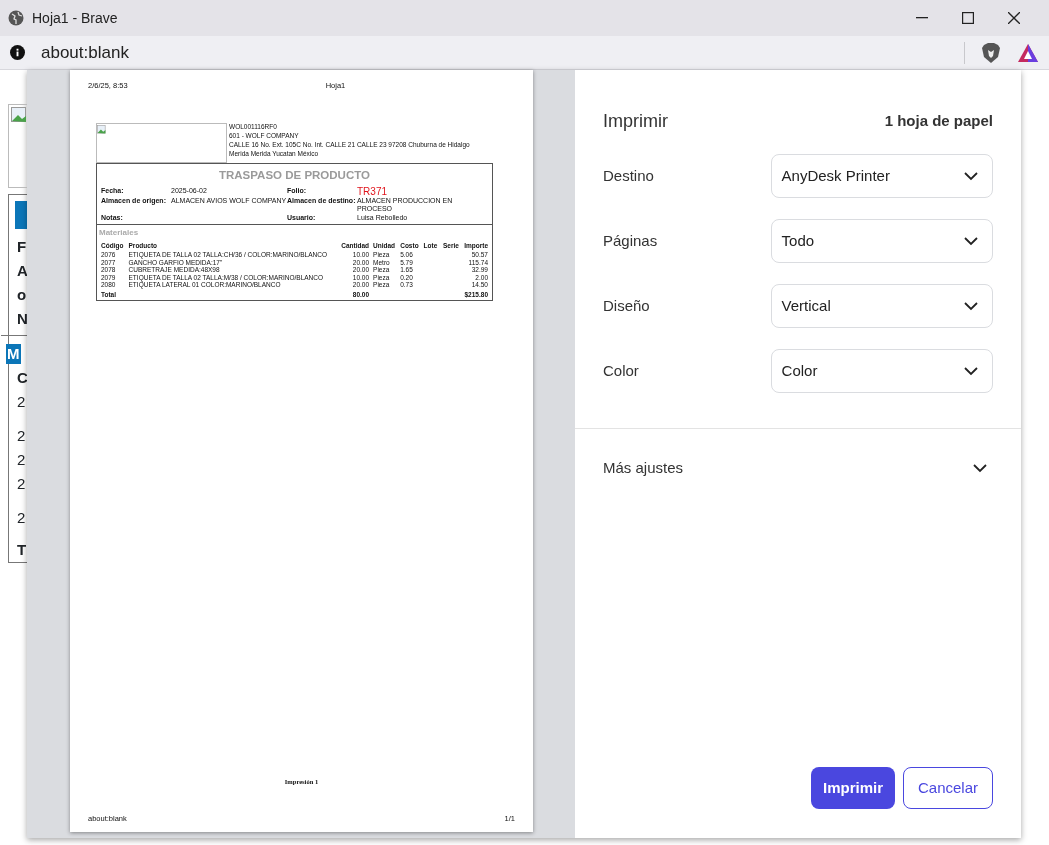  I want to click on more-settings-toggle: Más ajustes, so click(798, 468).